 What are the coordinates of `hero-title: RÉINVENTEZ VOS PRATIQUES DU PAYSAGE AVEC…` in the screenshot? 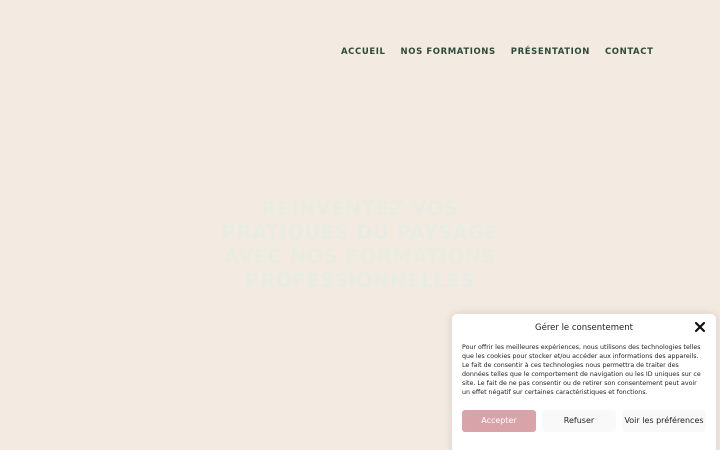 It's located at (360, 245).